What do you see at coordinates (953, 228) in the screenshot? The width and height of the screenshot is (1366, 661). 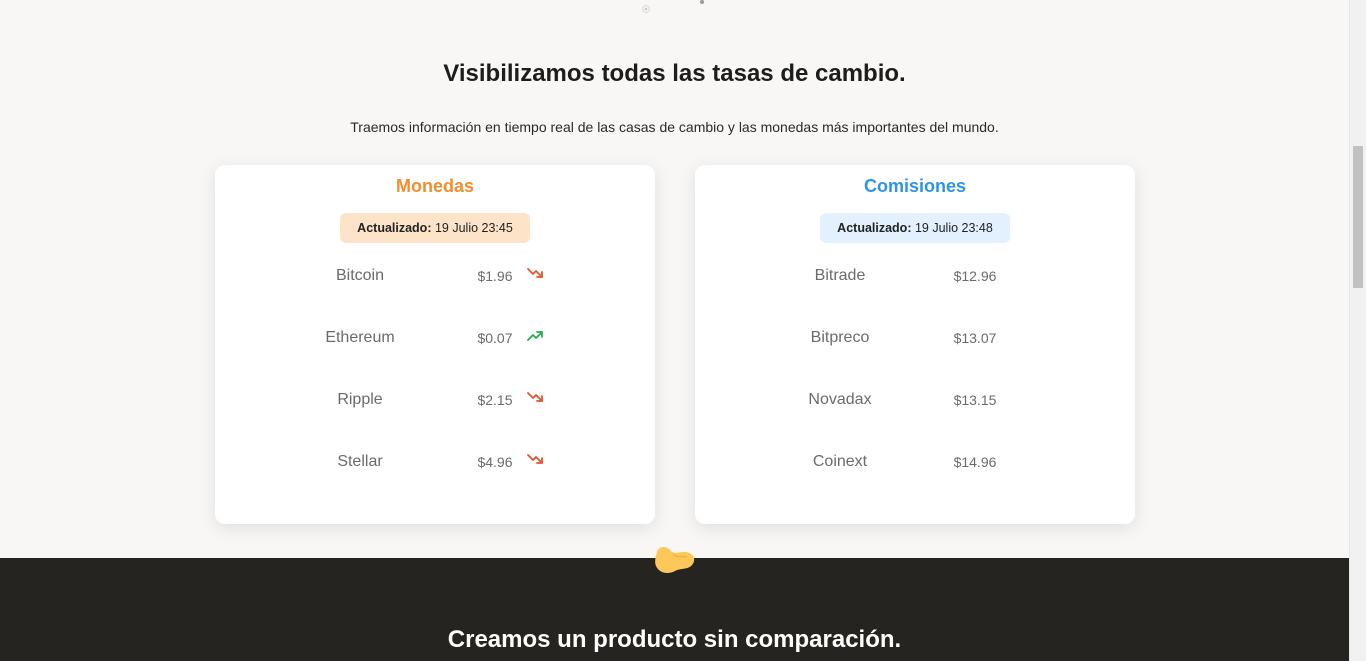 I see `updated-value: 19 Julio 23:48` at bounding box center [953, 228].